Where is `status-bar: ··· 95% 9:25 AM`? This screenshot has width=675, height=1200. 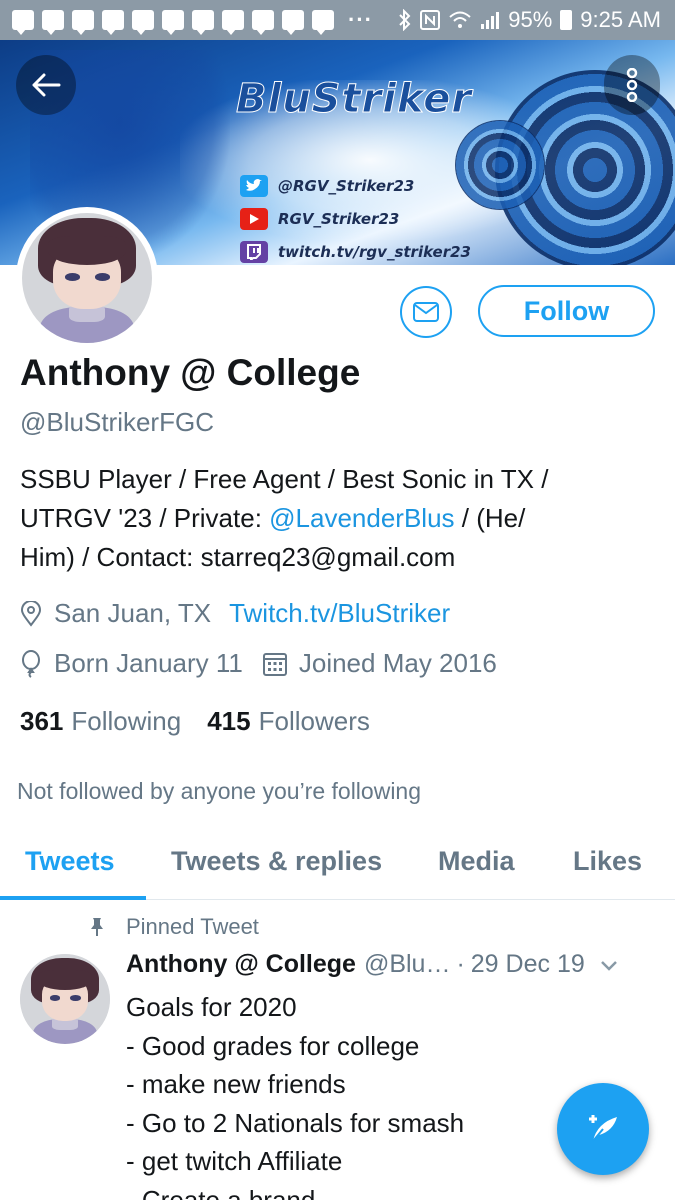 status-bar: ··· 95% 9:25 AM is located at coordinates (337, 20).